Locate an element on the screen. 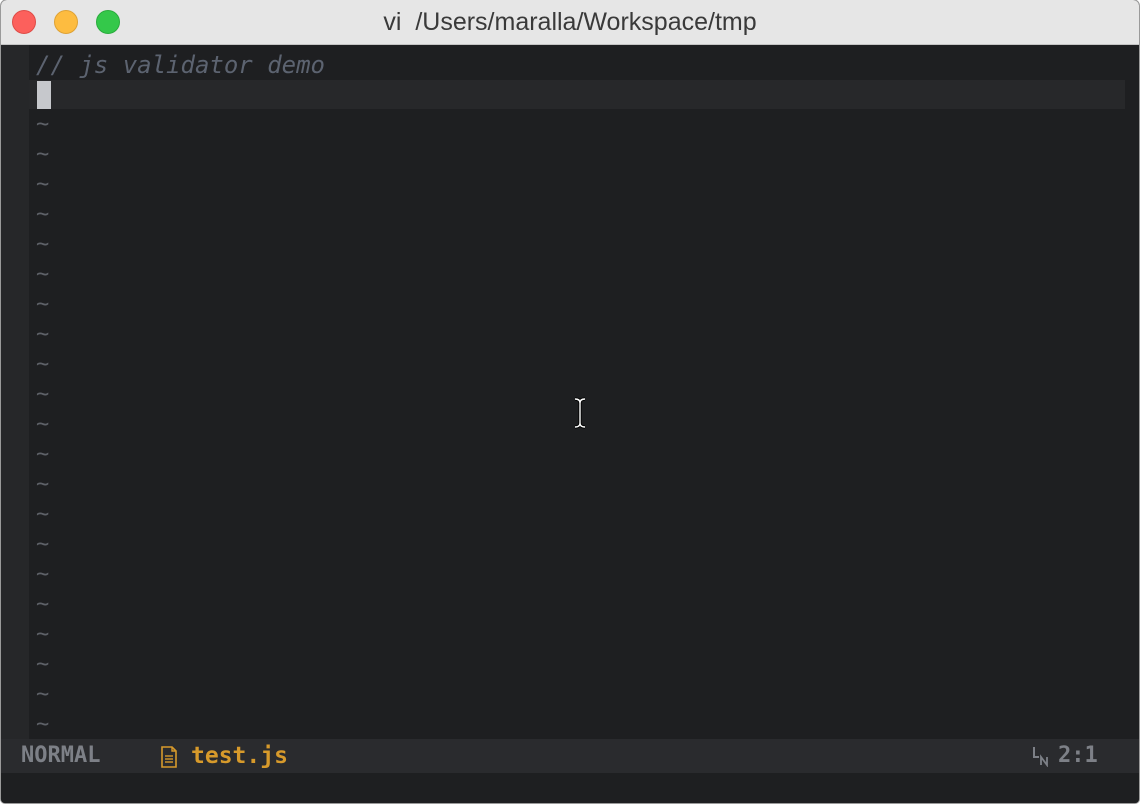  text-cursor is located at coordinates (44, 95).